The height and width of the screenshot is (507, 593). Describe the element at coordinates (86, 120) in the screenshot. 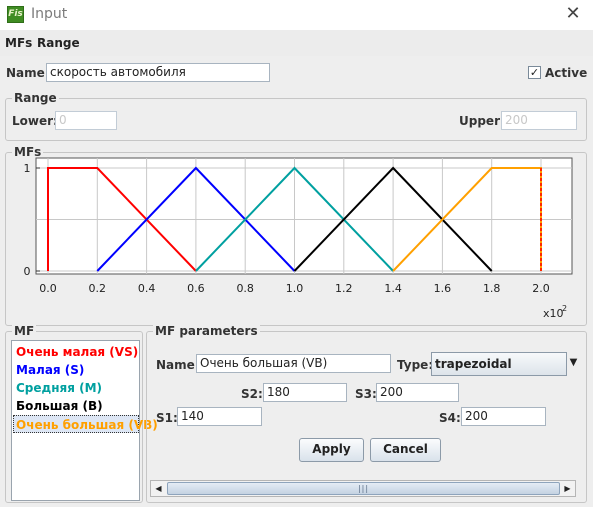

I see `lower-input: 0` at that location.